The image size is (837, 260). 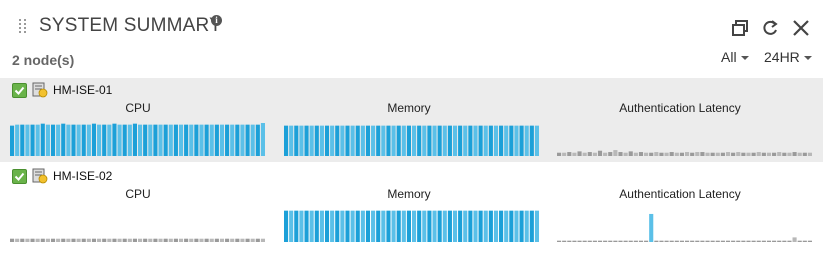 I want to click on close-icon, so click(x=801, y=28).